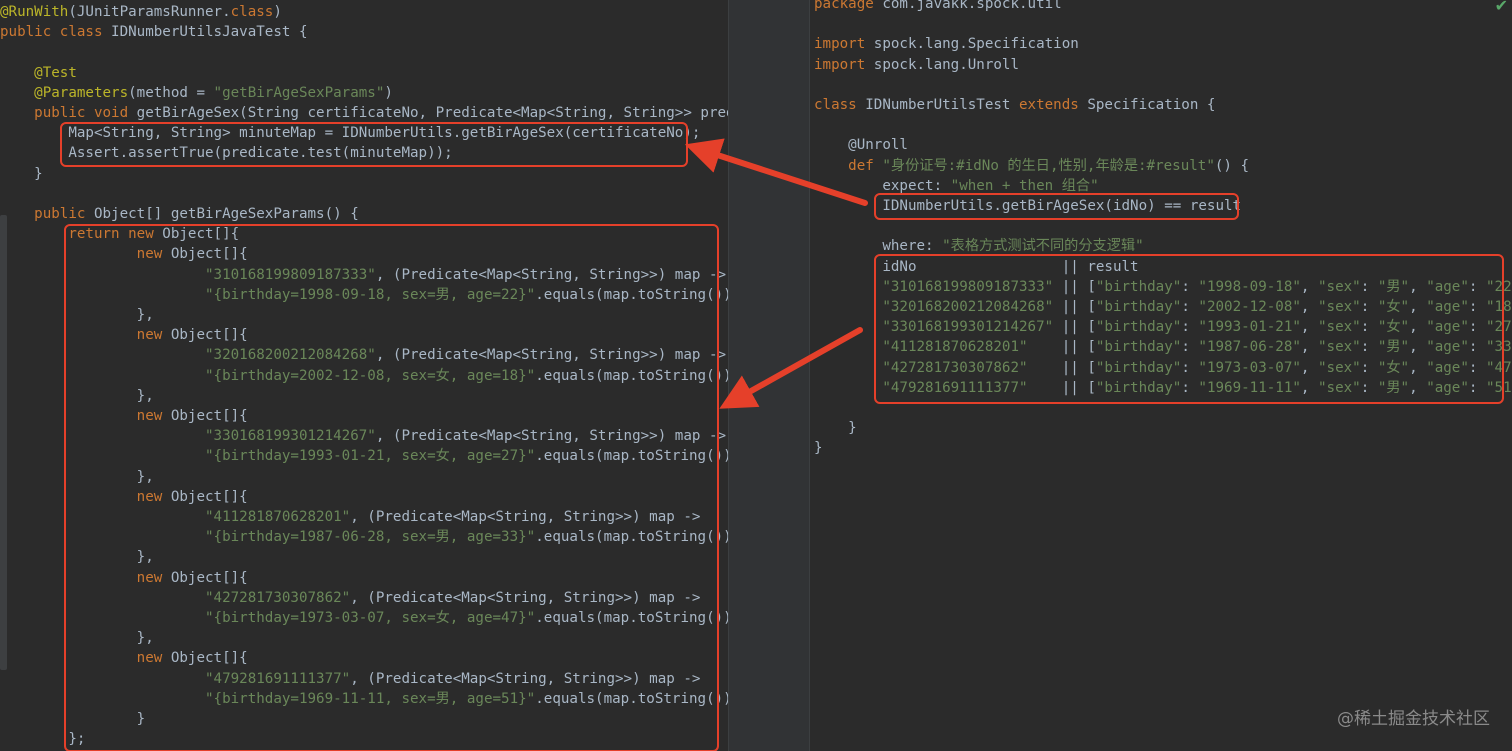 Image resolution: width=1512 pixels, height=751 pixels. Describe the element at coordinates (299, 92) in the screenshot. I see `code-token: "getBirAgeSexParams"` at that location.